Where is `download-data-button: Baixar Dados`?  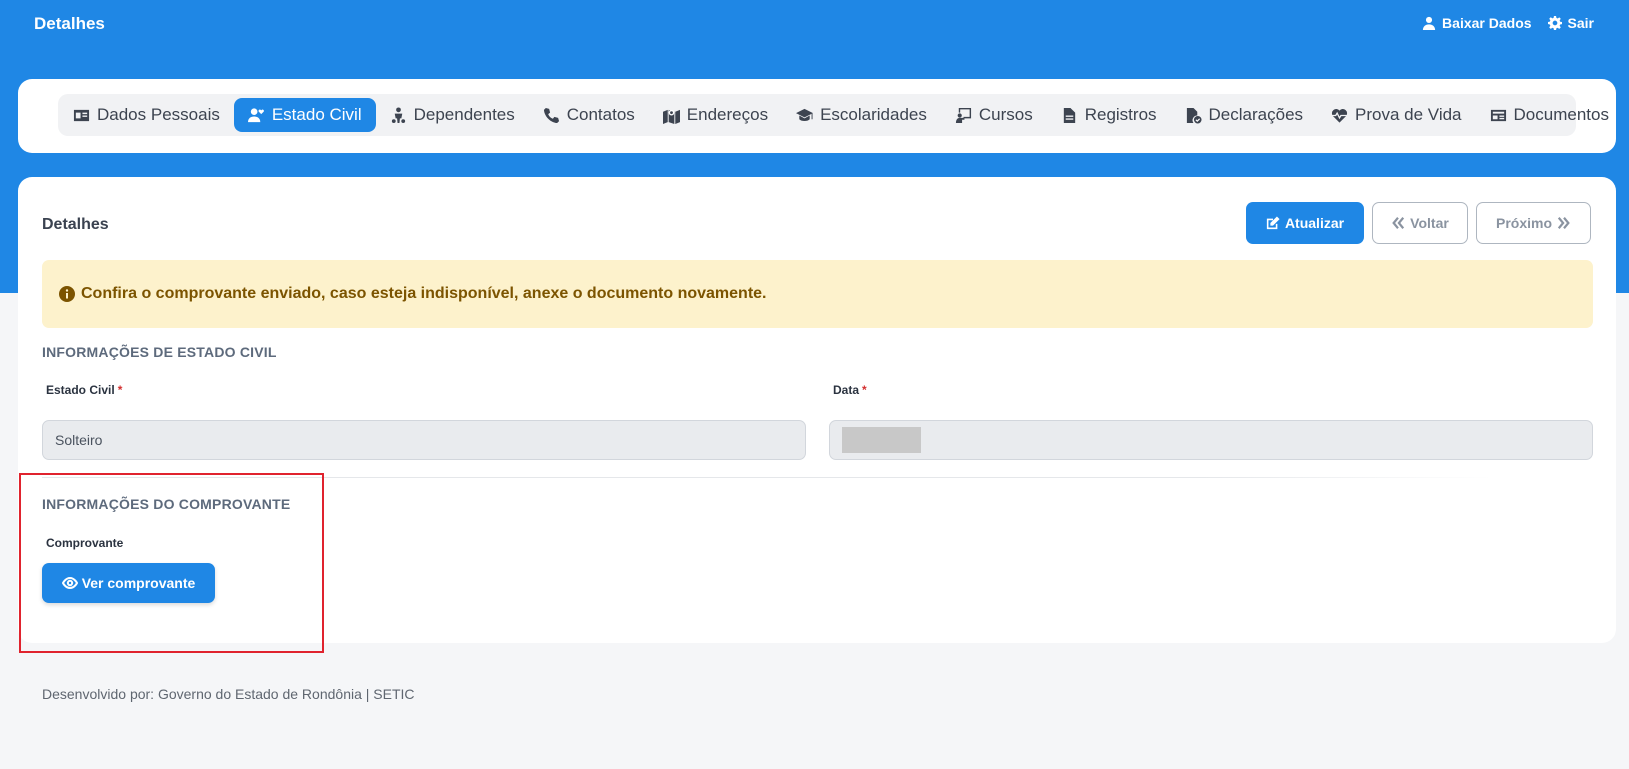 download-data-button: Baixar Dados is located at coordinates (1477, 23).